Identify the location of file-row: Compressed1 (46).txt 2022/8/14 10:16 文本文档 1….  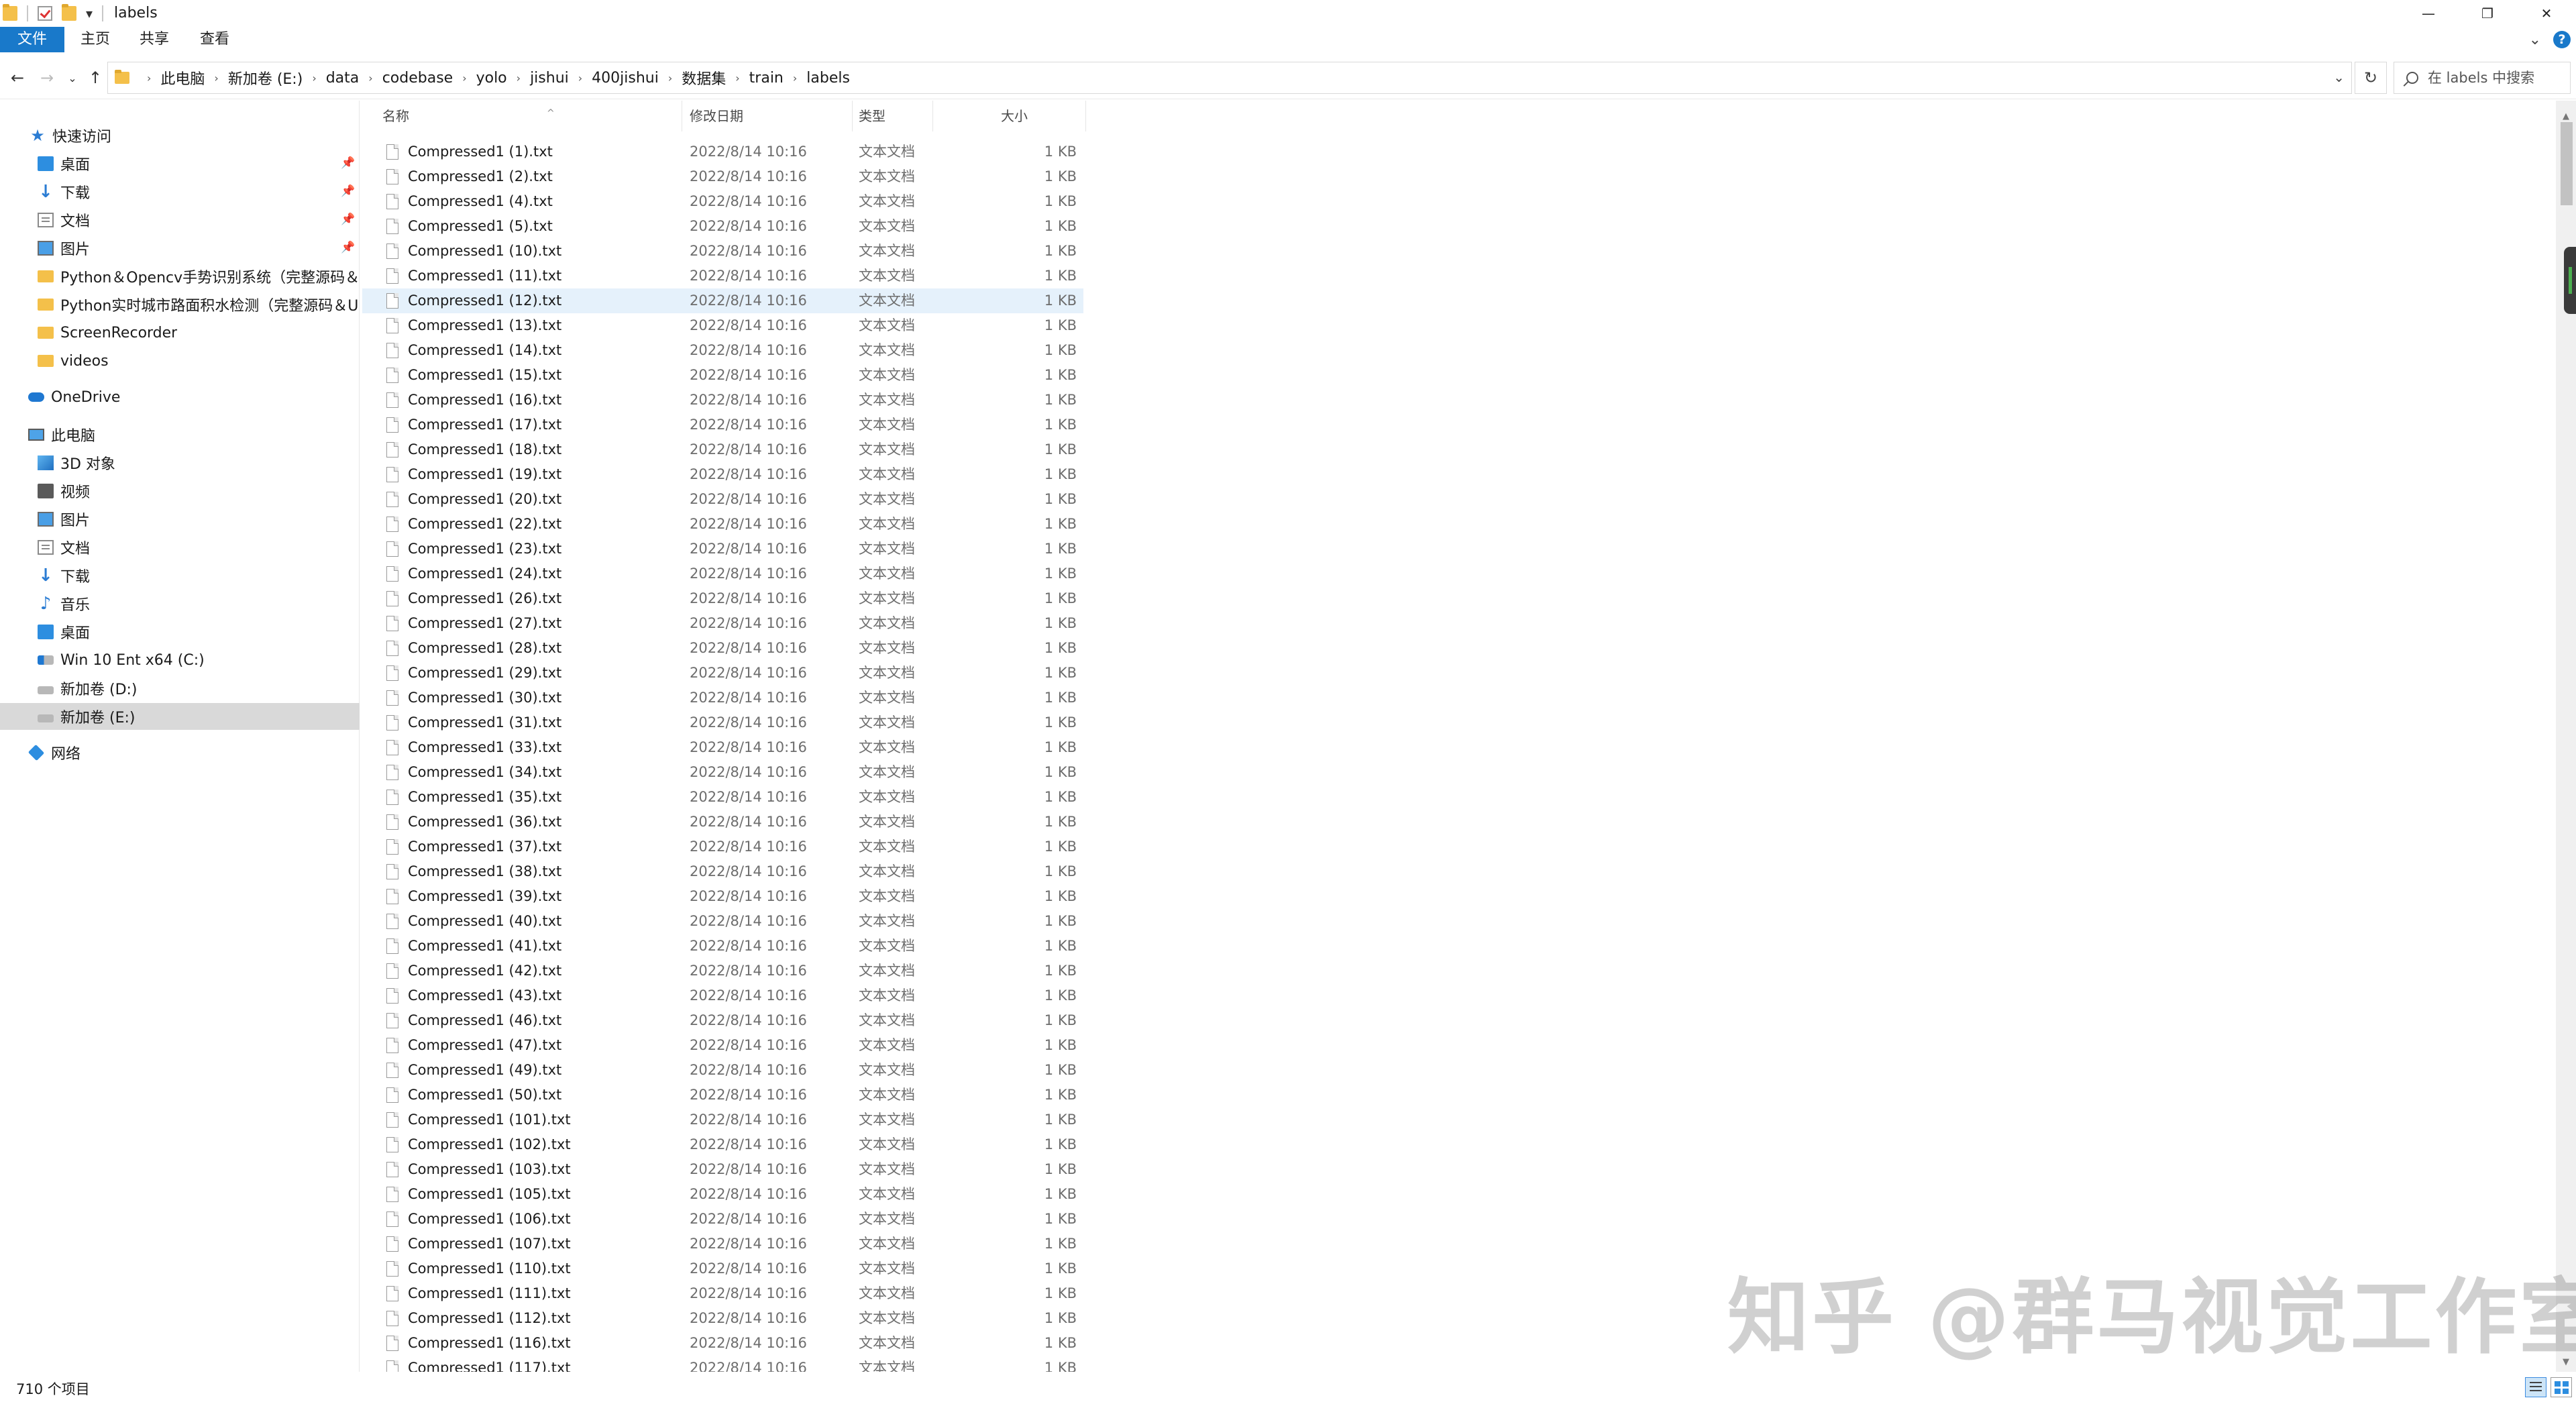
(722, 1021).